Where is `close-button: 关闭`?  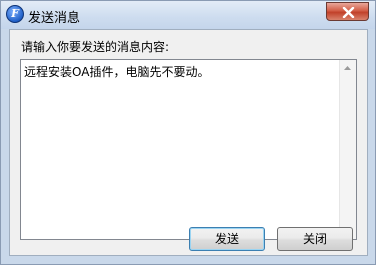 close-button: 关闭 is located at coordinates (315, 239).